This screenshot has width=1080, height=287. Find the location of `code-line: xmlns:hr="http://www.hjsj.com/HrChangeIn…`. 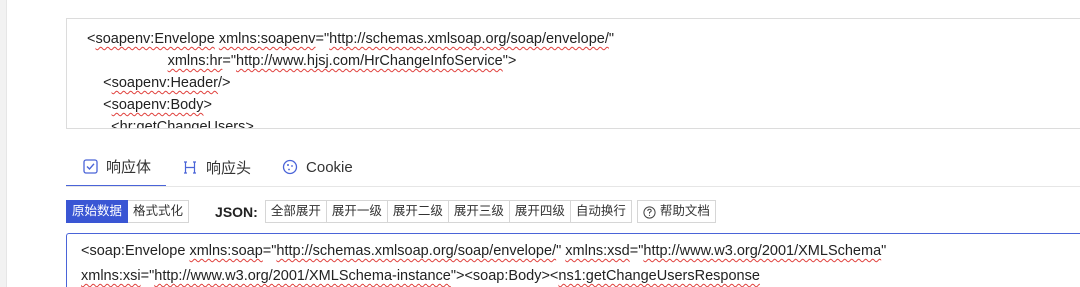

code-line: xmlns:hr="http://www.hjsj.com/HrChangeIn… is located at coordinates (583, 61).